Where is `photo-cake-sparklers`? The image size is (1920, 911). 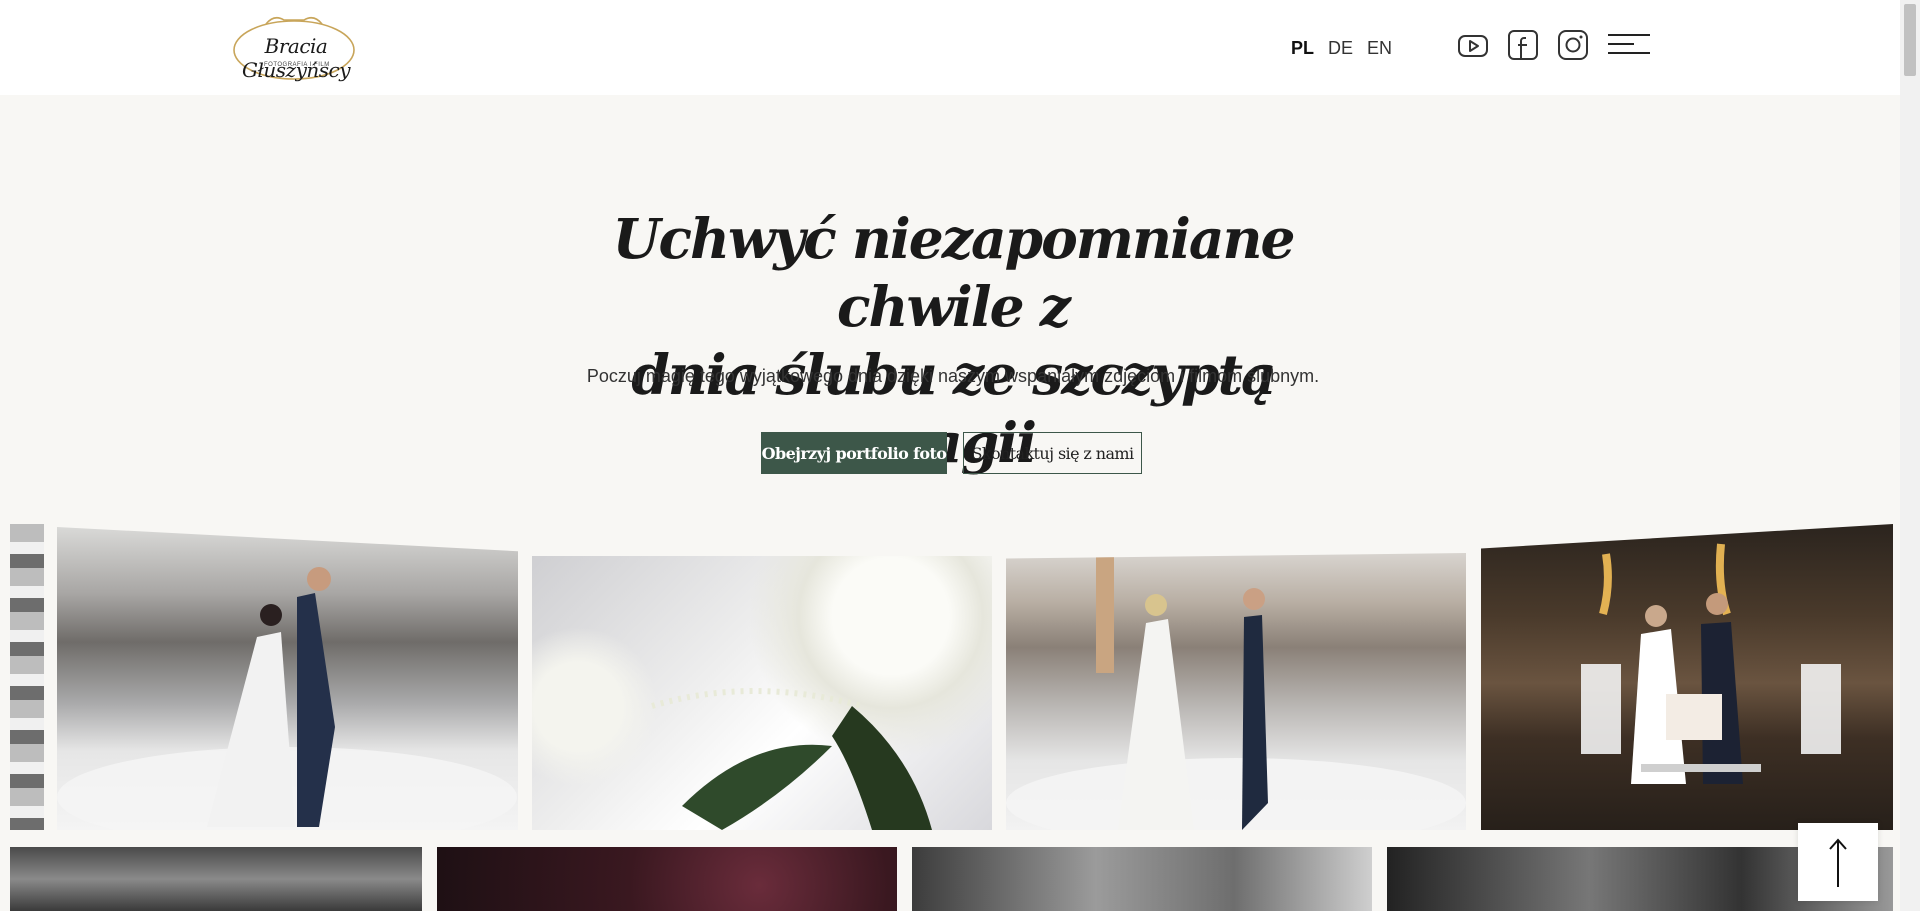 photo-cake-sparklers is located at coordinates (1687, 677).